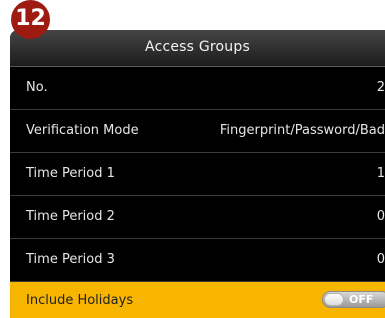  What do you see at coordinates (70, 216) in the screenshot?
I see `row-label: Time Period 2` at bounding box center [70, 216].